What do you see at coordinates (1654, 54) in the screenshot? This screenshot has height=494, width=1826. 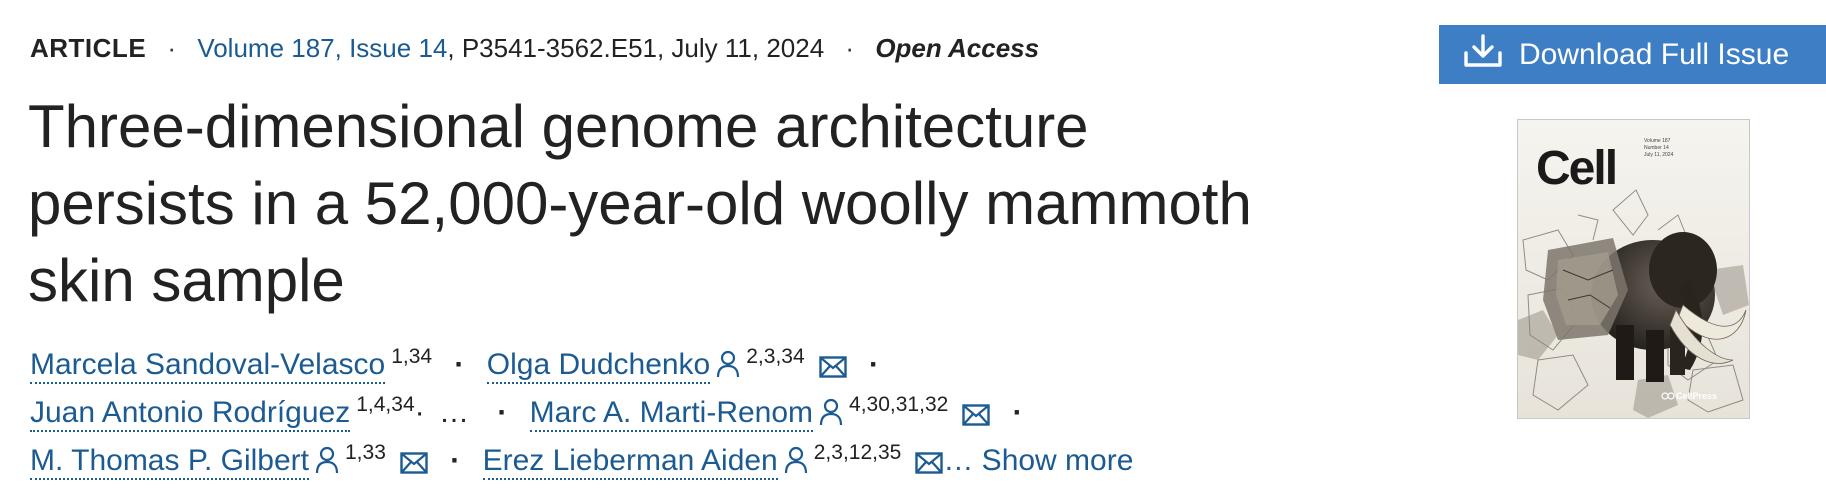 I see `download-button-label: Download Full Issue` at bounding box center [1654, 54].